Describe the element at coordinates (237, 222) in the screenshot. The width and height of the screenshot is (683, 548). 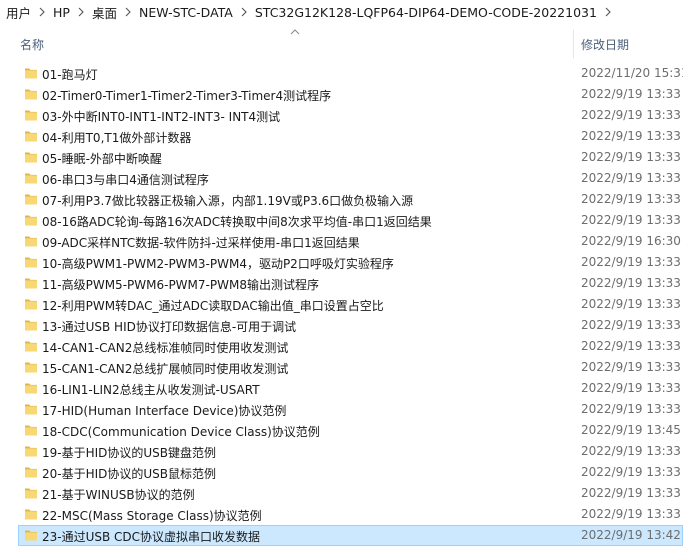
I see `file-name: 08-16路ADC轮询-每路16次ADC转换取中间8次求平均值-串口1返回结果` at that location.